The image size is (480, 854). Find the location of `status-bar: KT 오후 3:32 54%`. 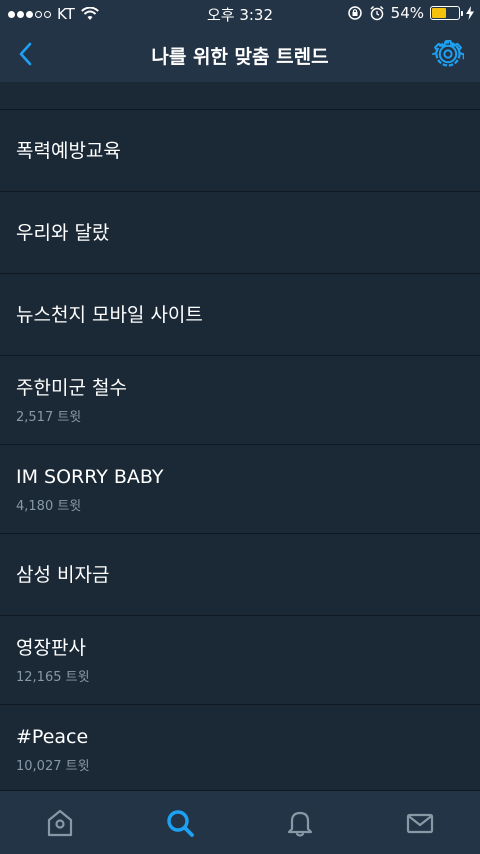

status-bar: KT 오후 3:32 54% is located at coordinates (240, 14).